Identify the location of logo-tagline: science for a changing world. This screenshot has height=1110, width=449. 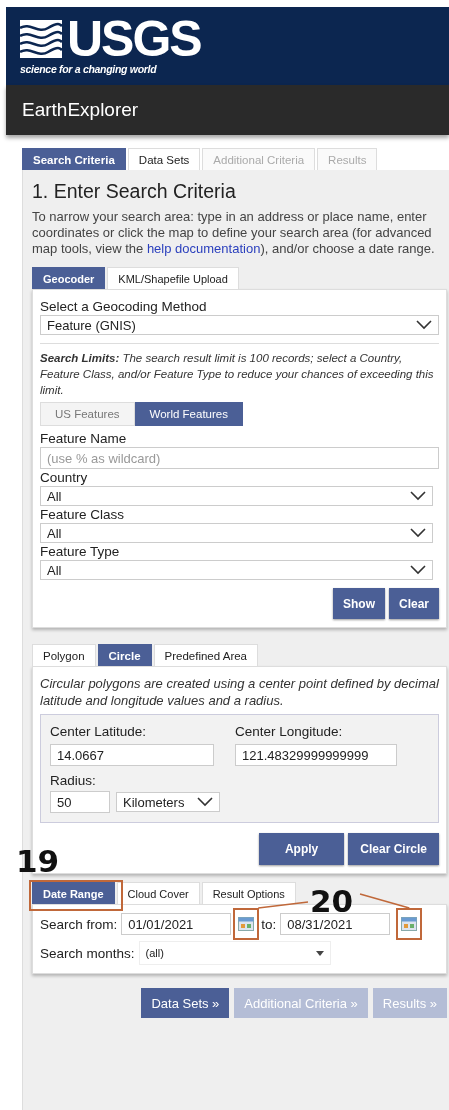
(89, 69).